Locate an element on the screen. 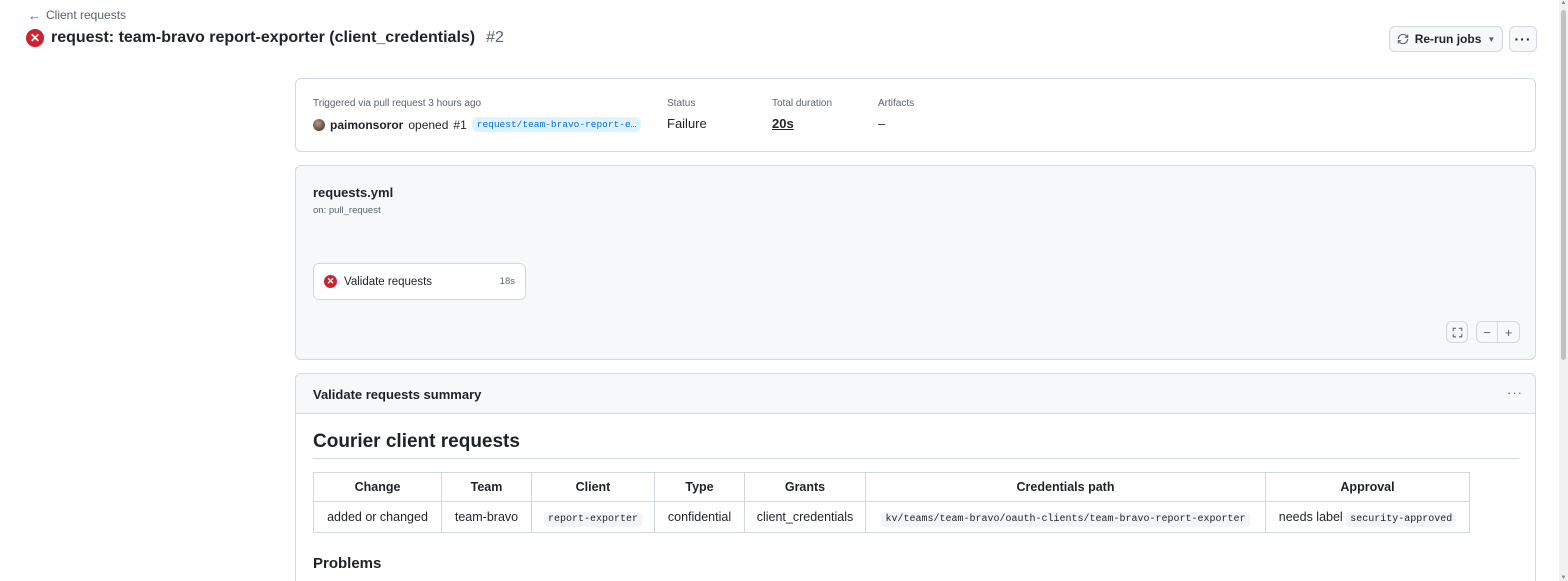 The image size is (1568, 581). cell-client: report-exporter is located at coordinates (593, 517).